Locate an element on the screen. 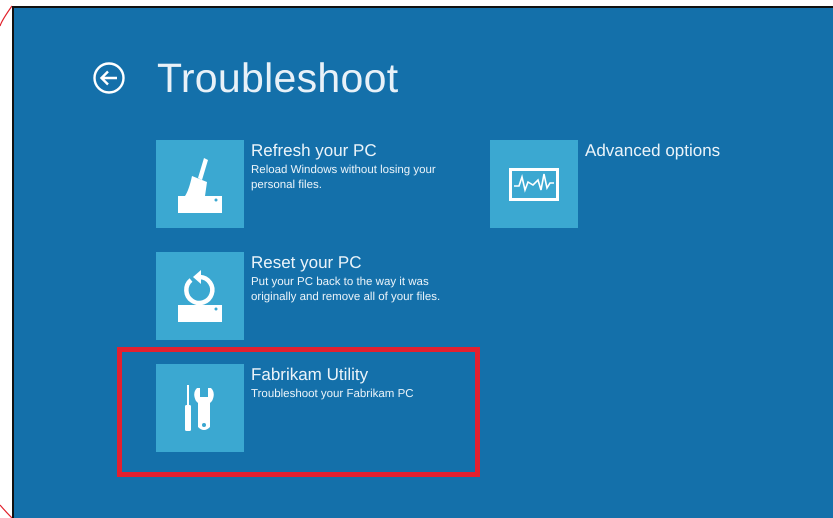 This screenshot has height=518, width=833. option-title: Advanced options is located at coordinates (652, 151).